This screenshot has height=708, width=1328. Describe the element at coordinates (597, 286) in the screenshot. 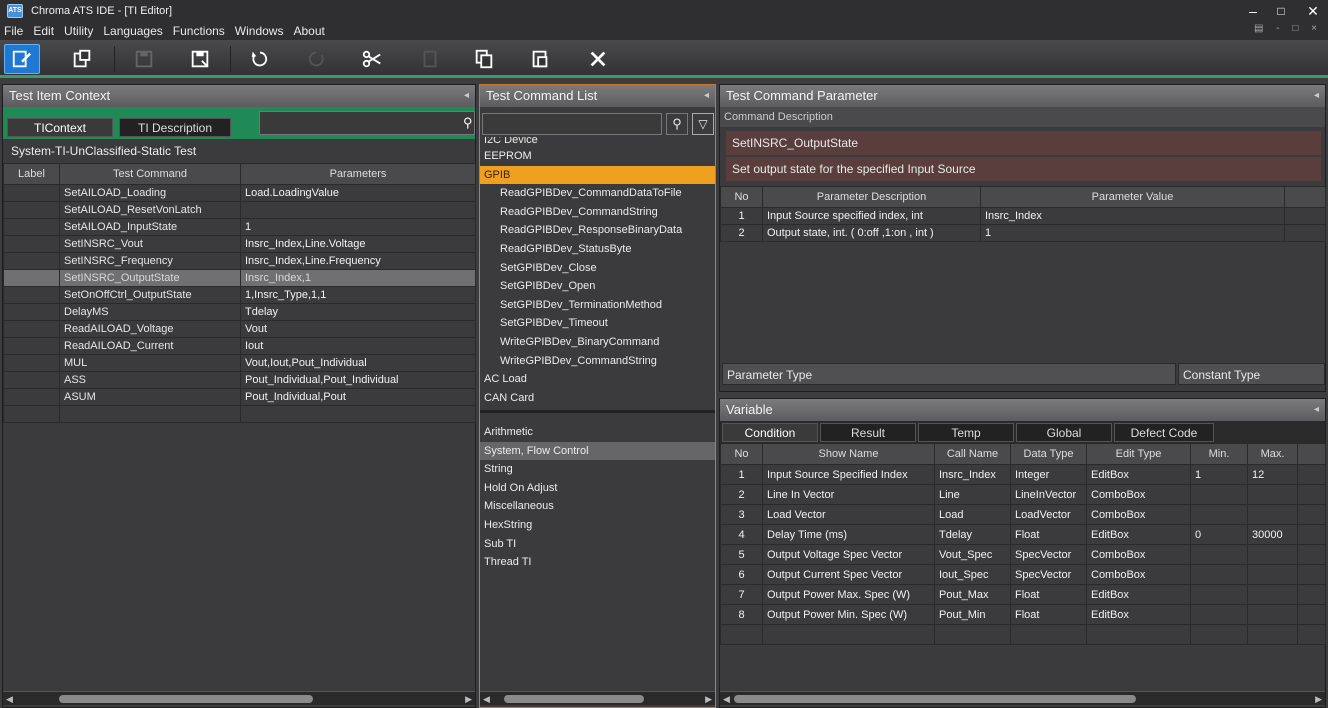

I see `command-tree-item: SetGPIBDev_Open` at that location.